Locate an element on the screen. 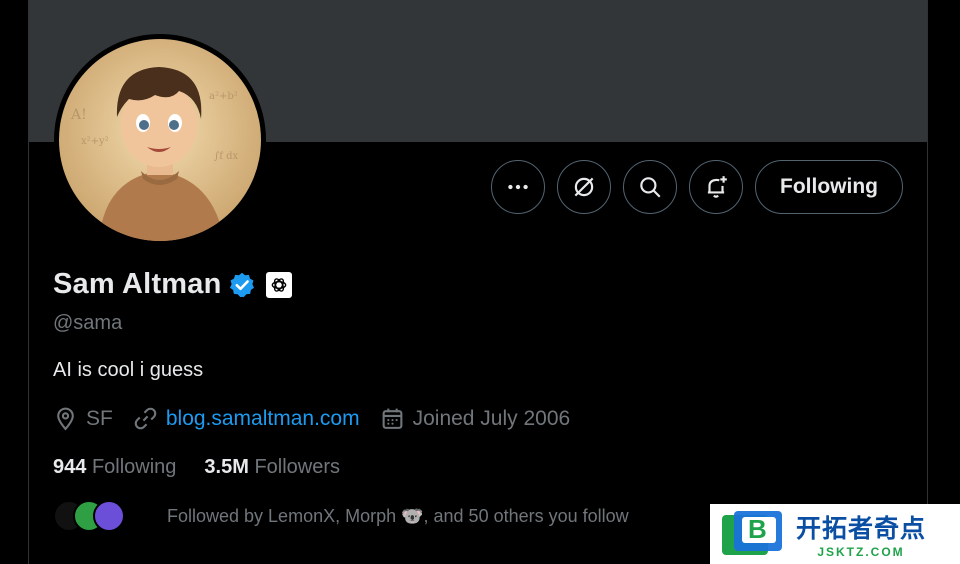 The width and height of the screenshot is (960, 564). openai-logo-icon is located at coordinates (278, 284).